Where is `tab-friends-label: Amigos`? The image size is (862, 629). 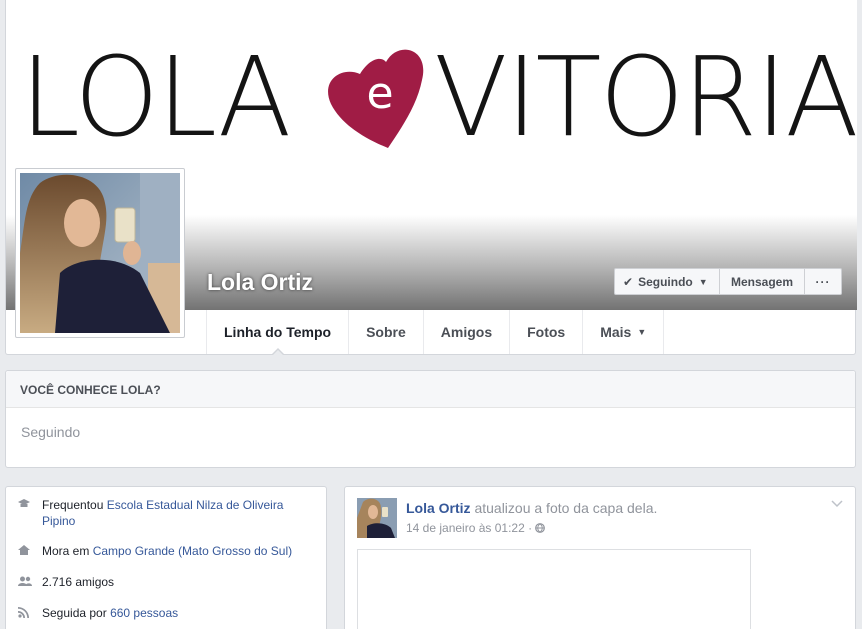
tab-friends-label: Amigos is located at coordinates (466, 332).